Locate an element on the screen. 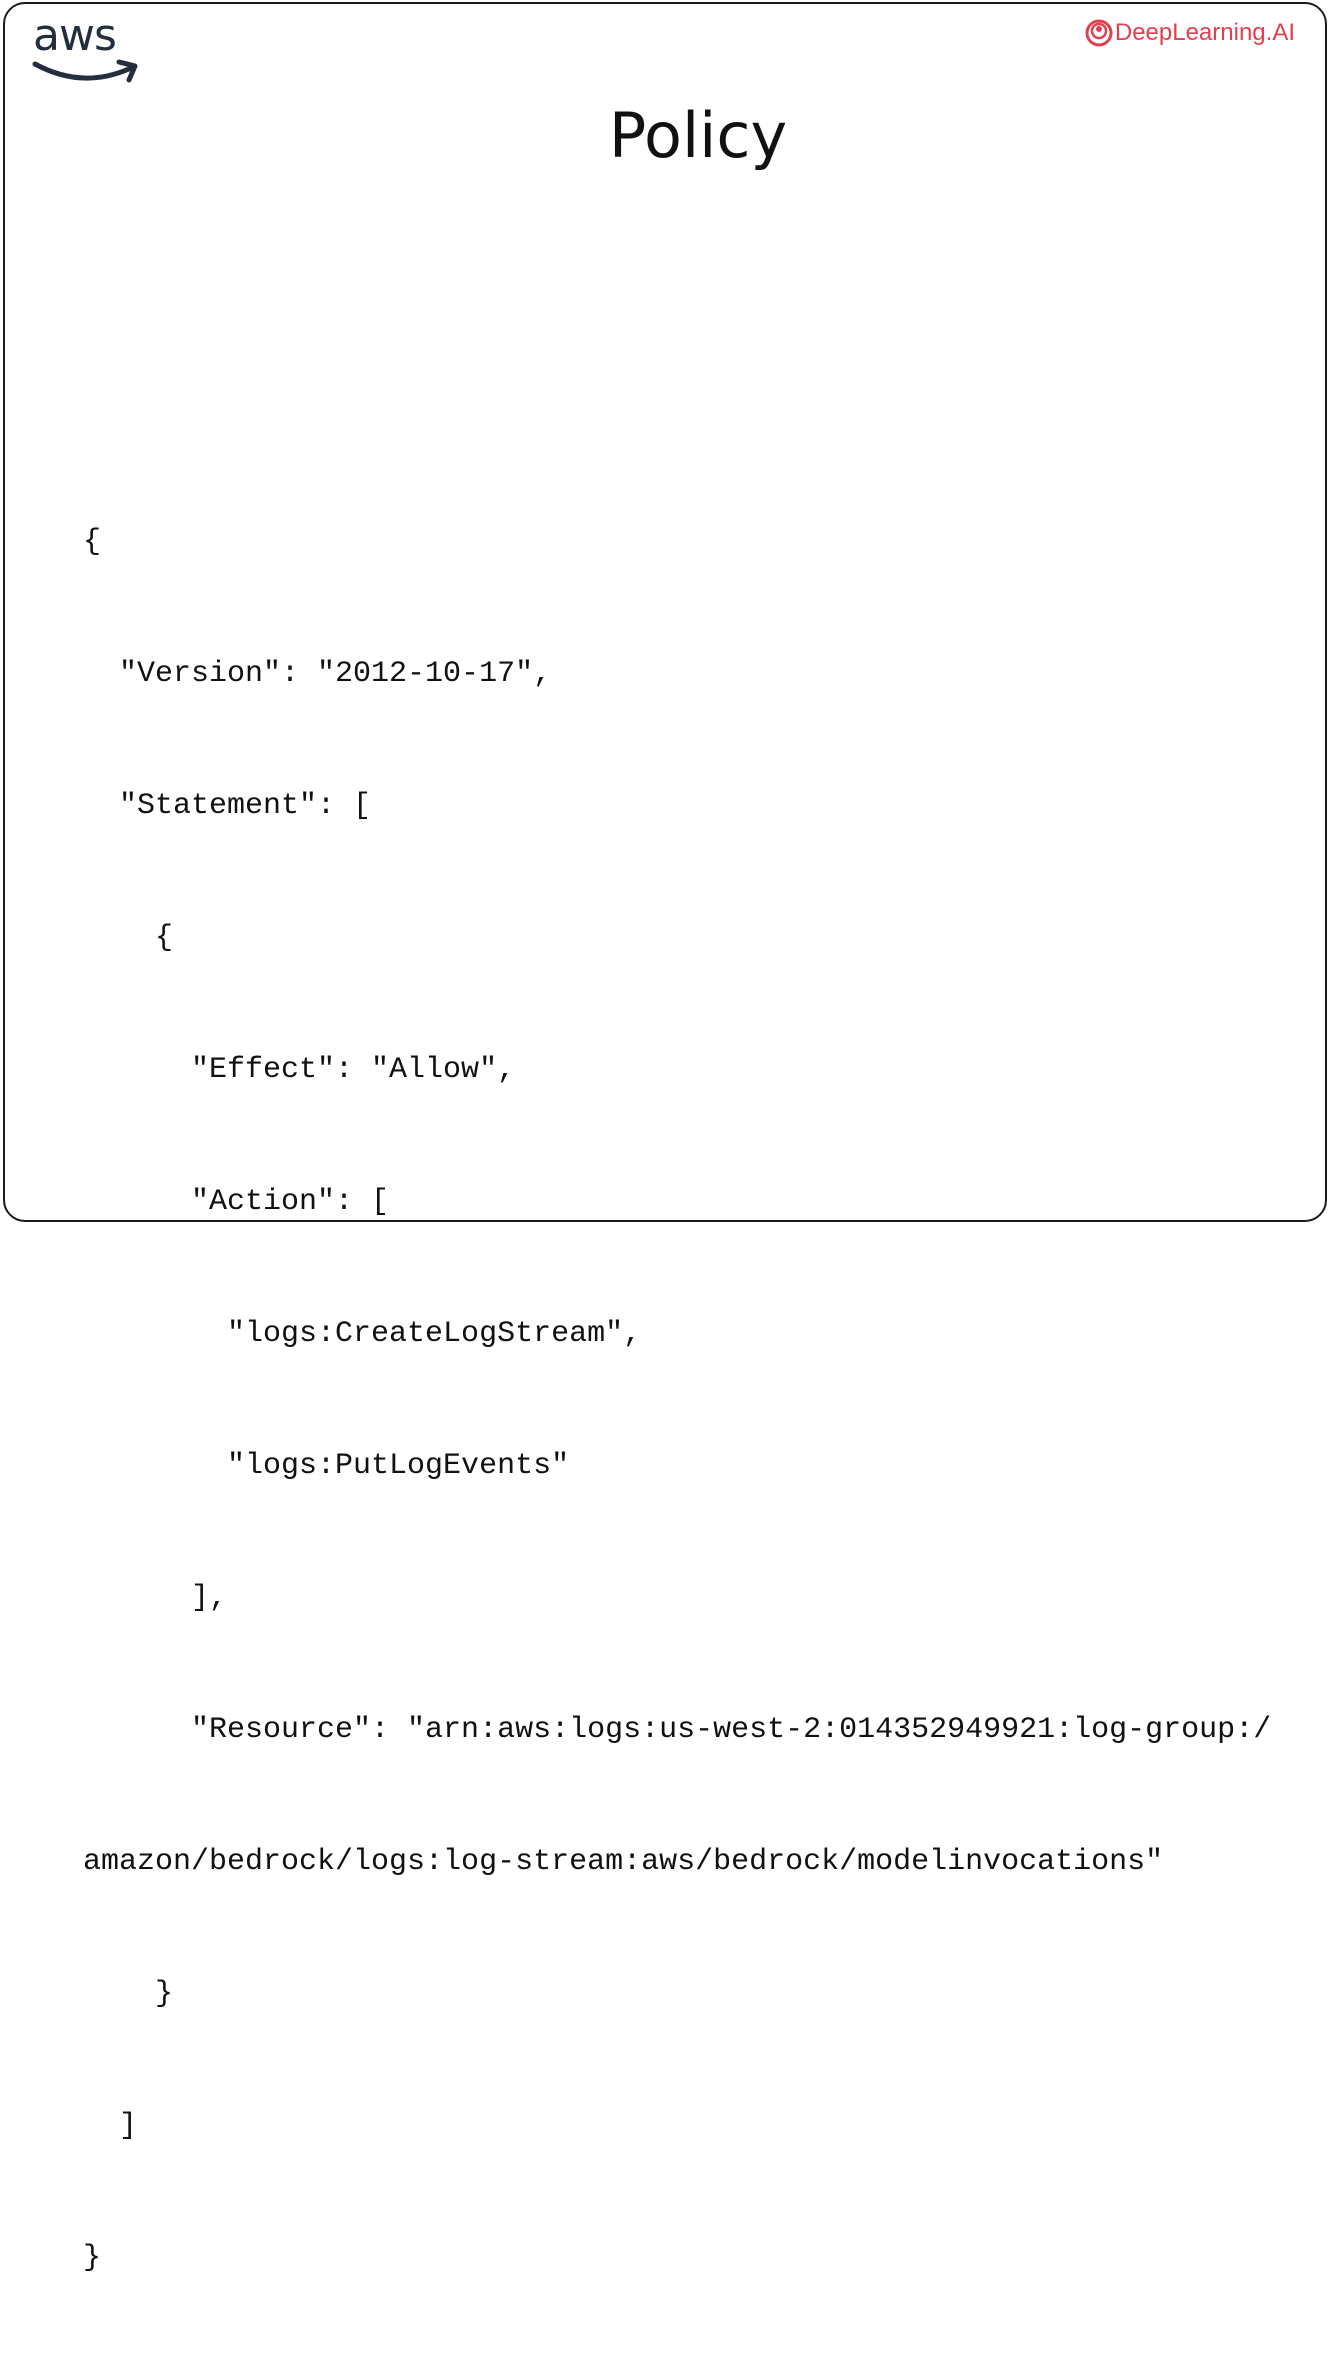 The width and height of the screenshot is (1338, 2368). code-line: ] is located at coordinates (110, 2126).